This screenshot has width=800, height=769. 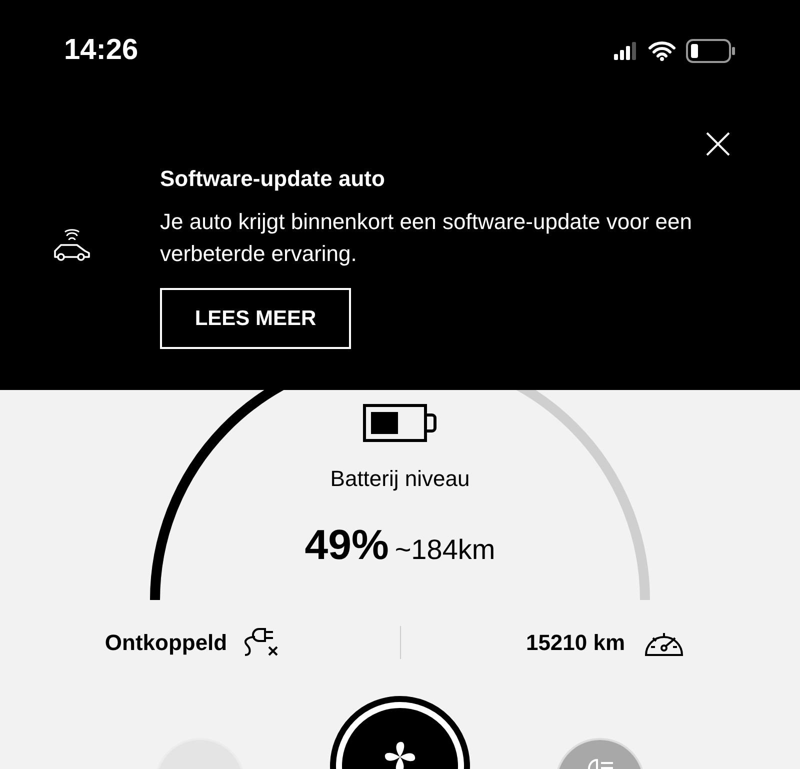 What do you see at coordinates (400, 479) in the screenshot?
I see `battery-label: Batterij niveau` at bounding box center [400, 479].